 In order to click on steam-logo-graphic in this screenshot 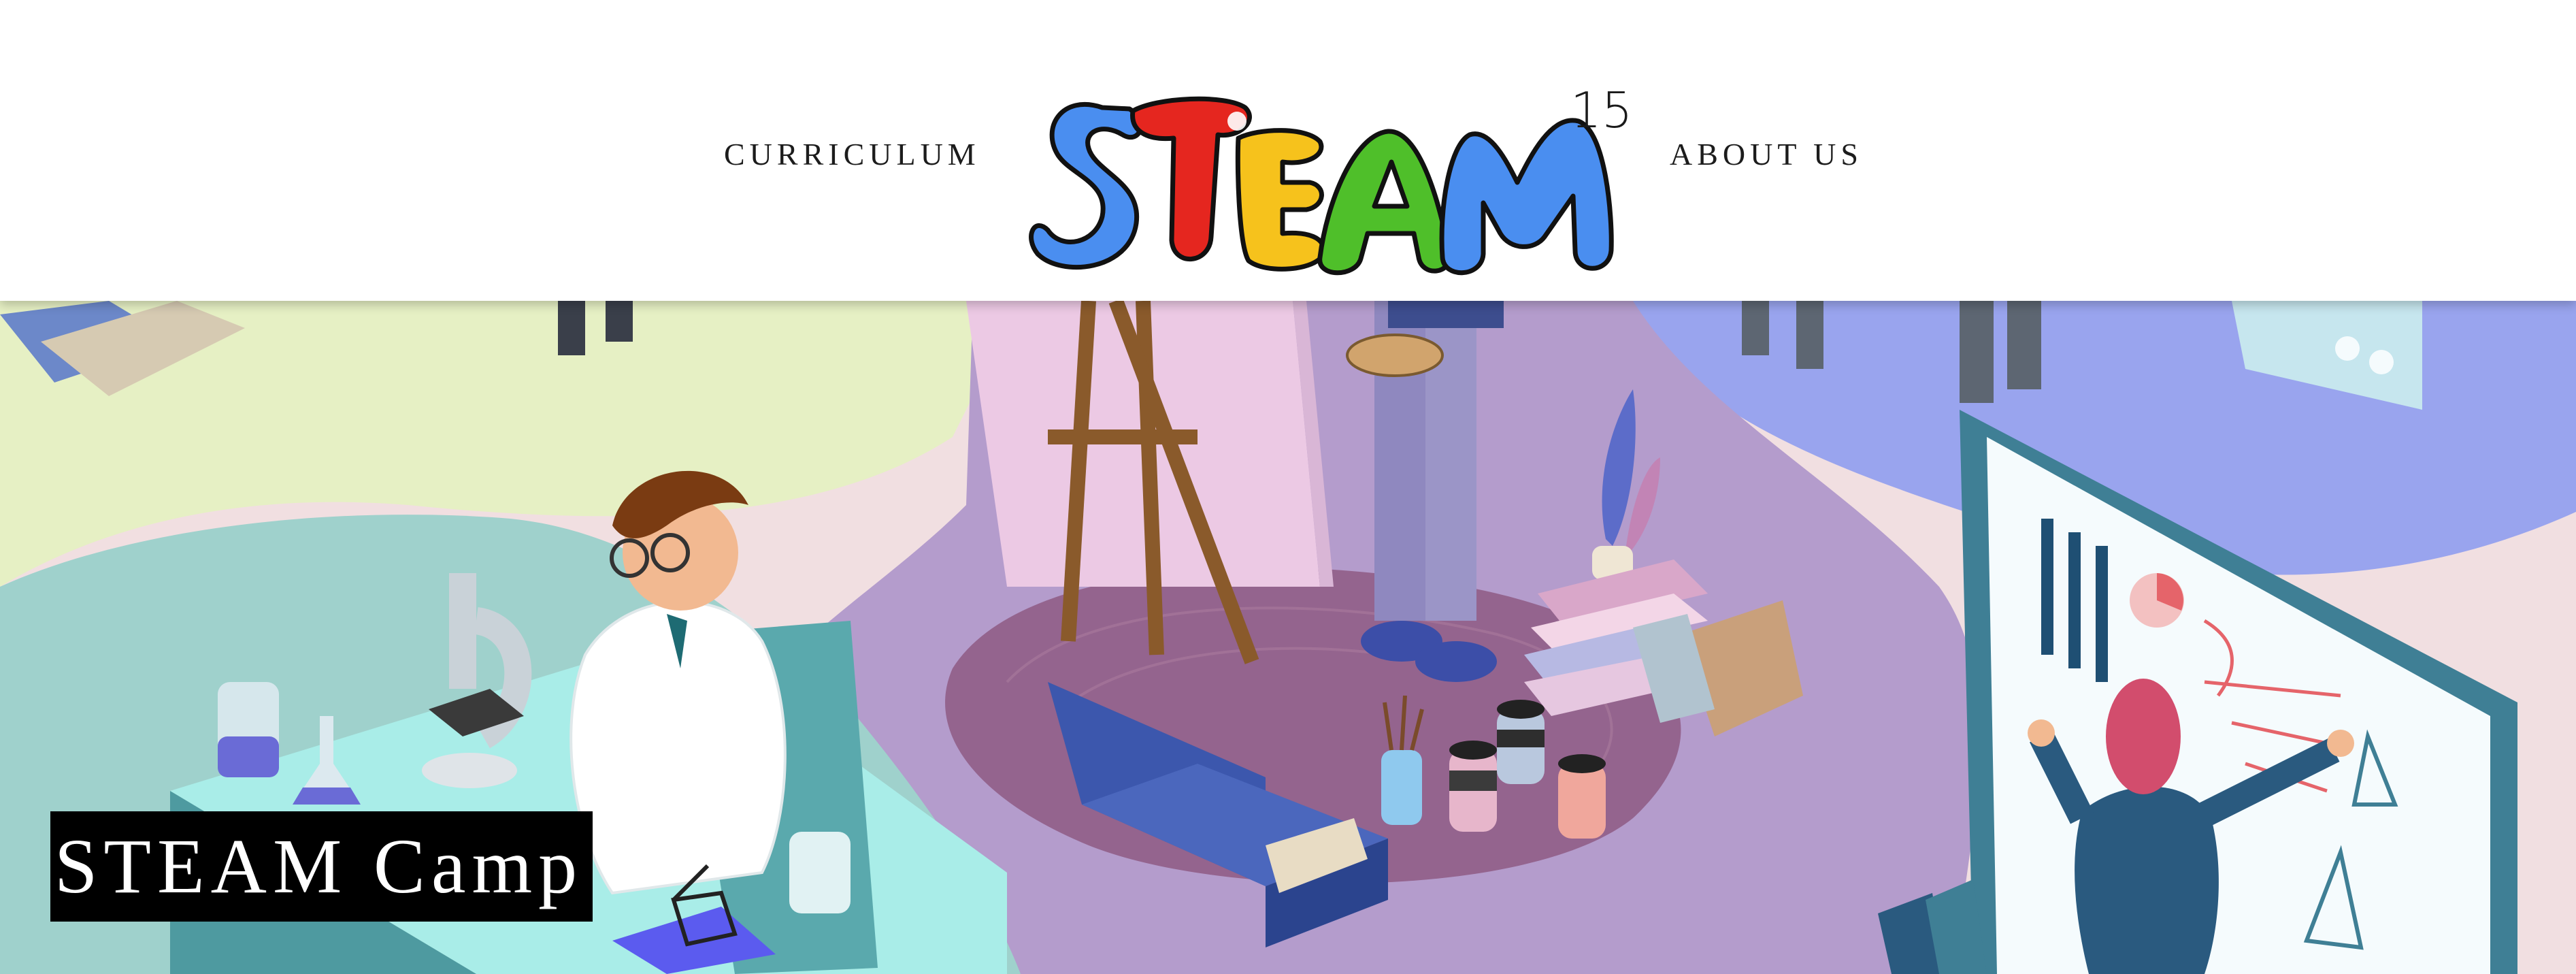, I will do `click(1322, 186)`.